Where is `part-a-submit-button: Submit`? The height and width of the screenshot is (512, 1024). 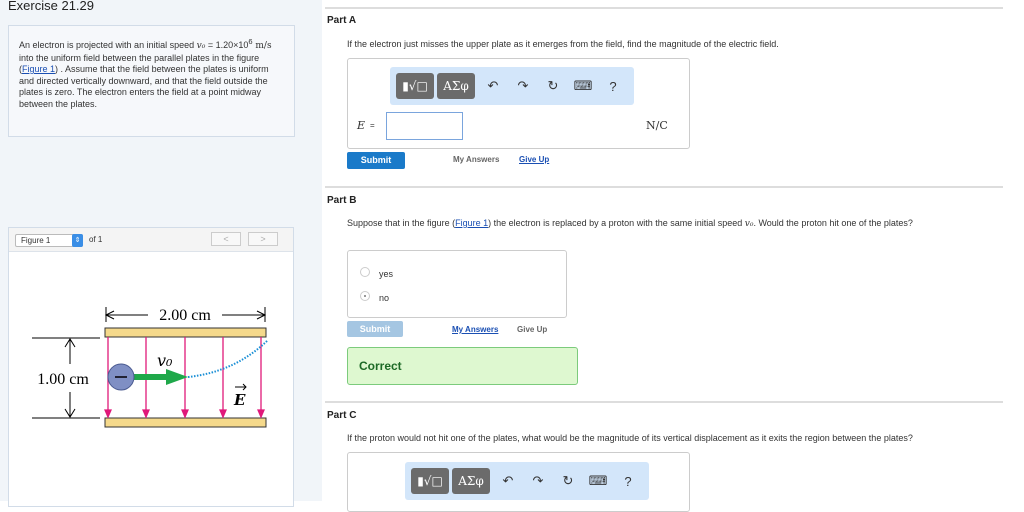
part-a-submit-button: Submit is located at coordinates (376, 160).